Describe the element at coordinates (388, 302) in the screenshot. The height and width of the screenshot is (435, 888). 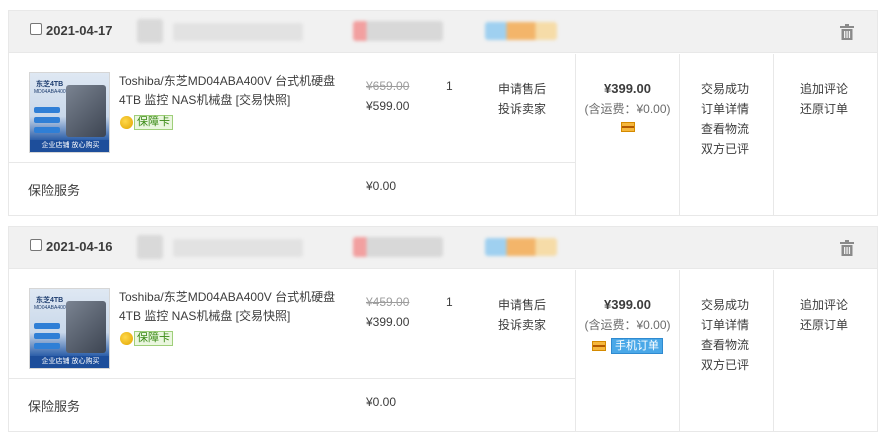
I see `original-price: ¥459.00` at that location.